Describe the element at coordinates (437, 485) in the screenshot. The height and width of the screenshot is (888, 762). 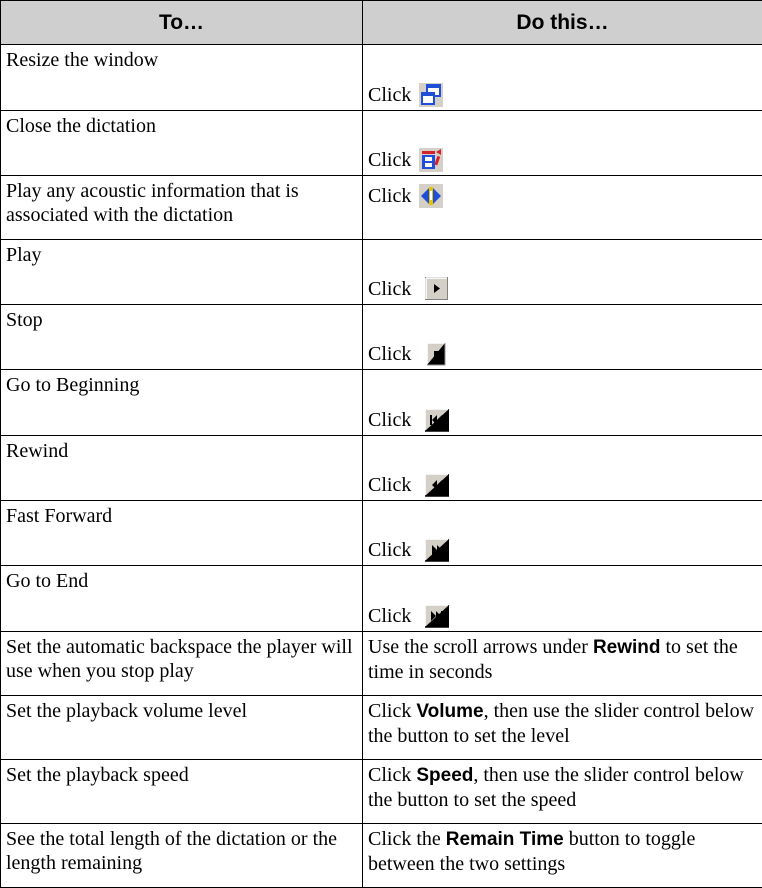
I see `rewind-icon` at that location.